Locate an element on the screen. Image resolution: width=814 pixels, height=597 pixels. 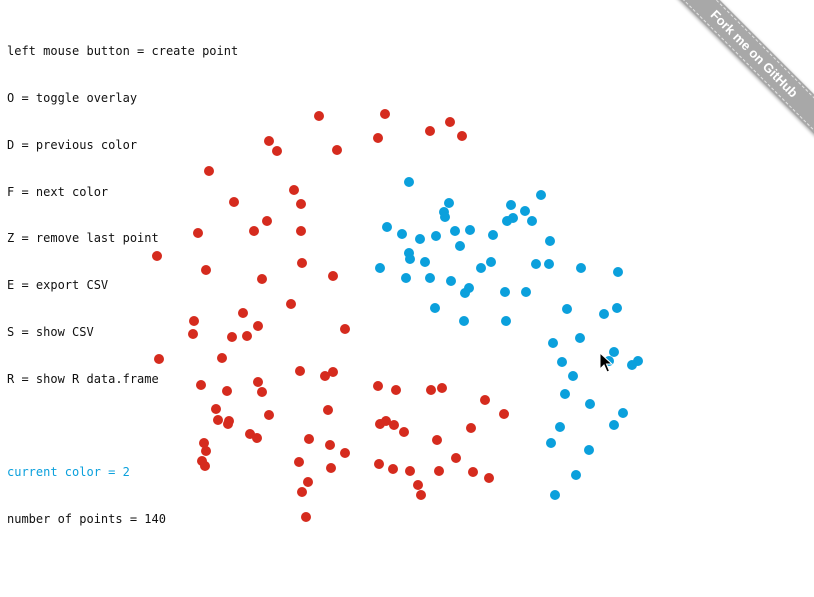
mouse-cursor-icon is located at coordinates (606, 362).